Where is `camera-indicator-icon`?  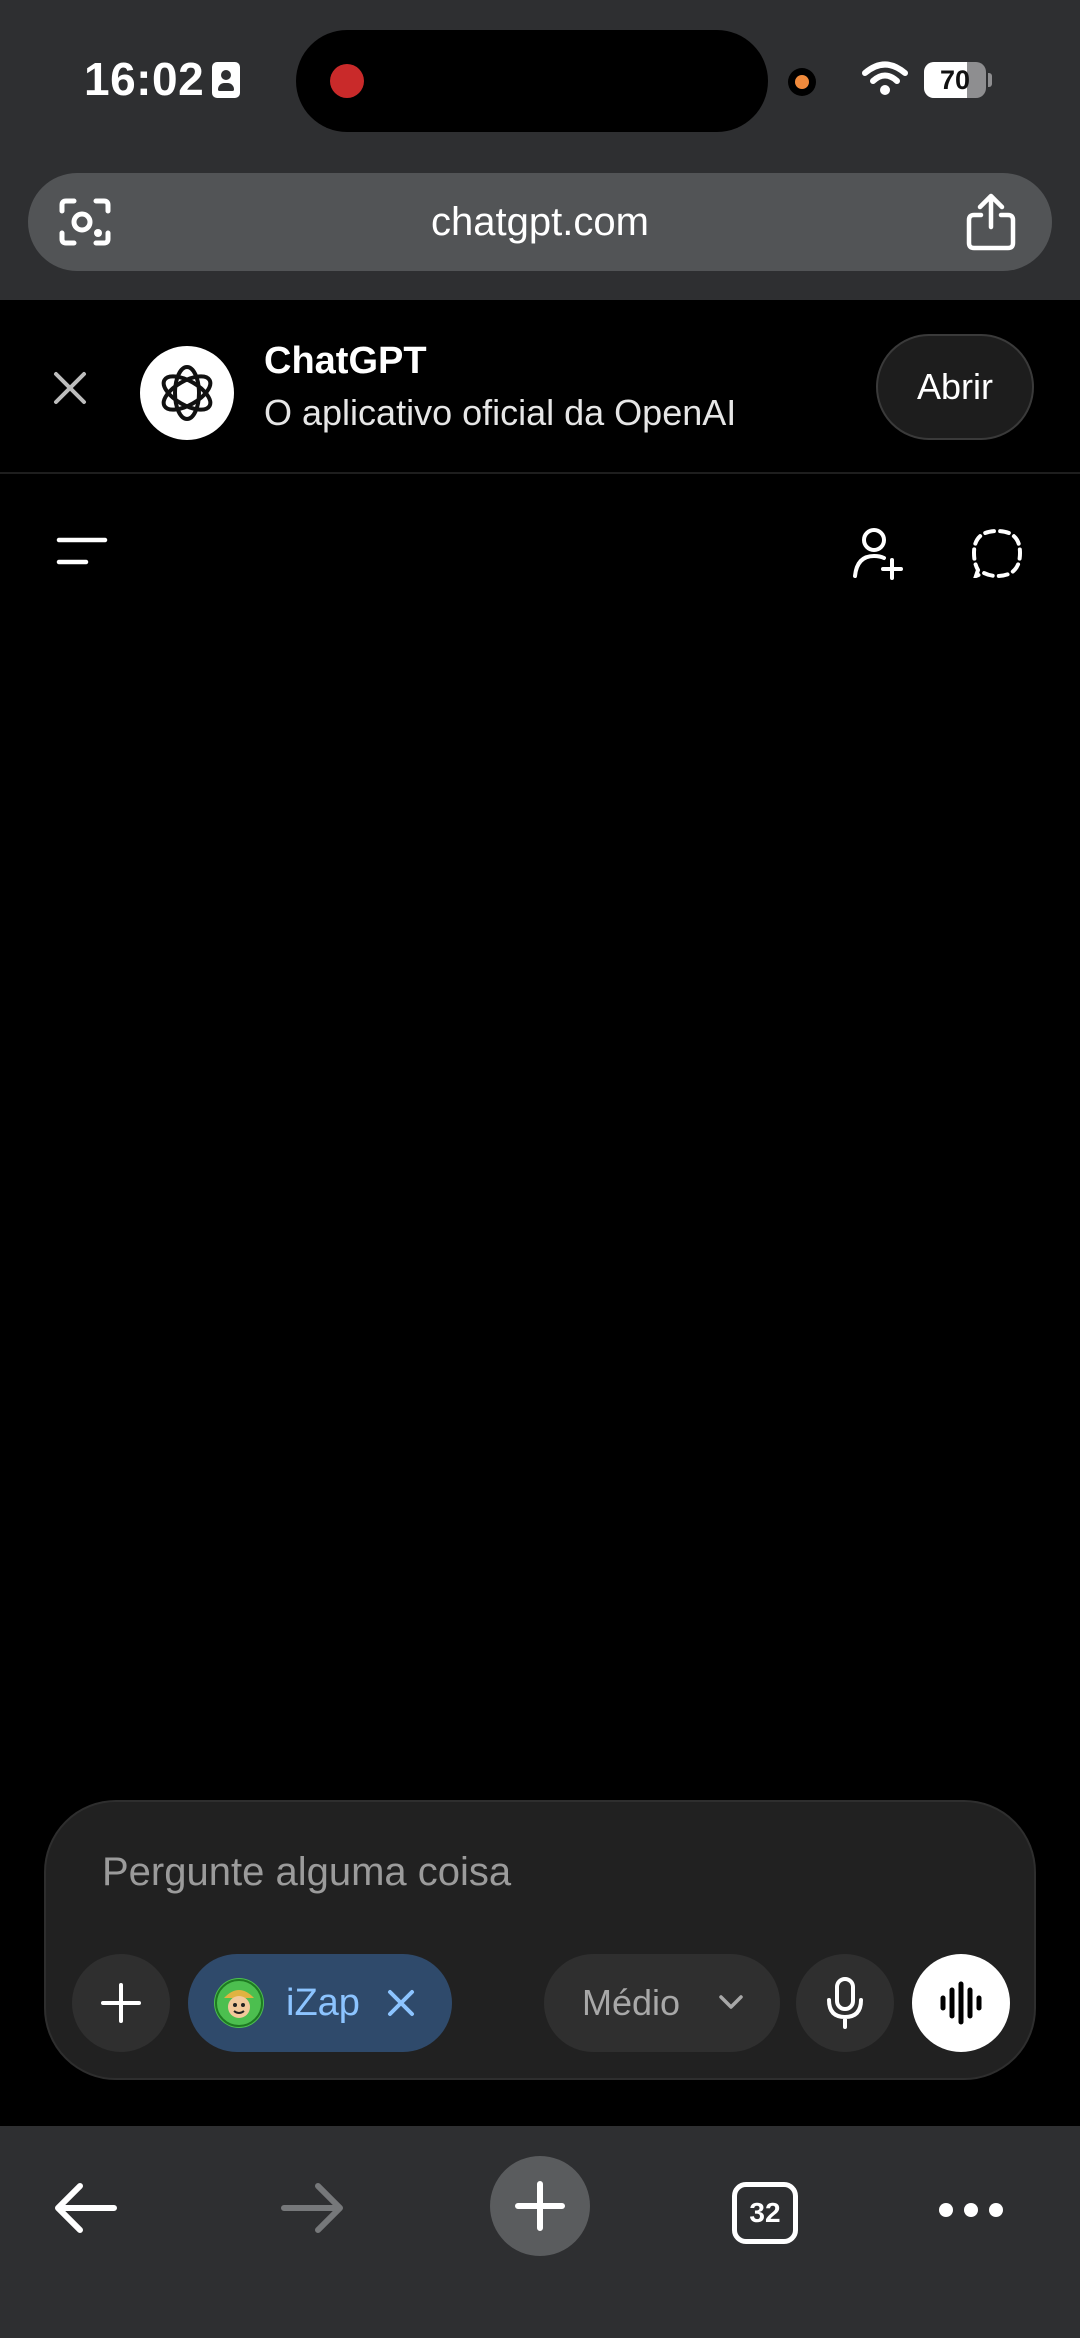
camera-indicator-icon is located at coordinates (802, 82).